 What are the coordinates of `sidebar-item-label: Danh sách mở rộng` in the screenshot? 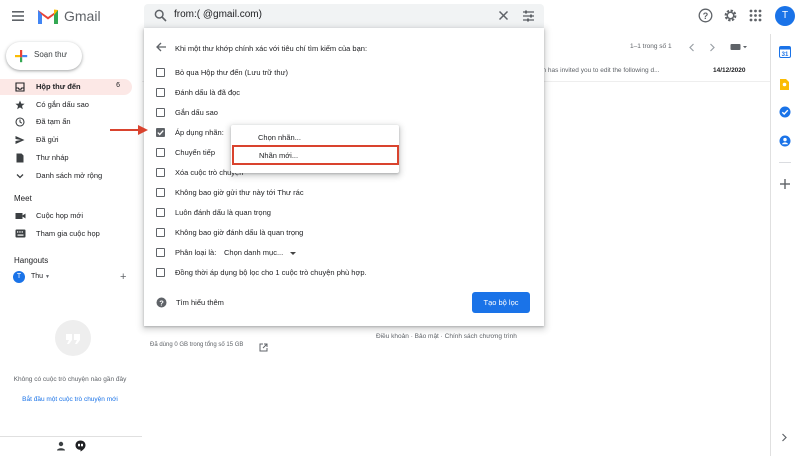 It's located at (69, 175).